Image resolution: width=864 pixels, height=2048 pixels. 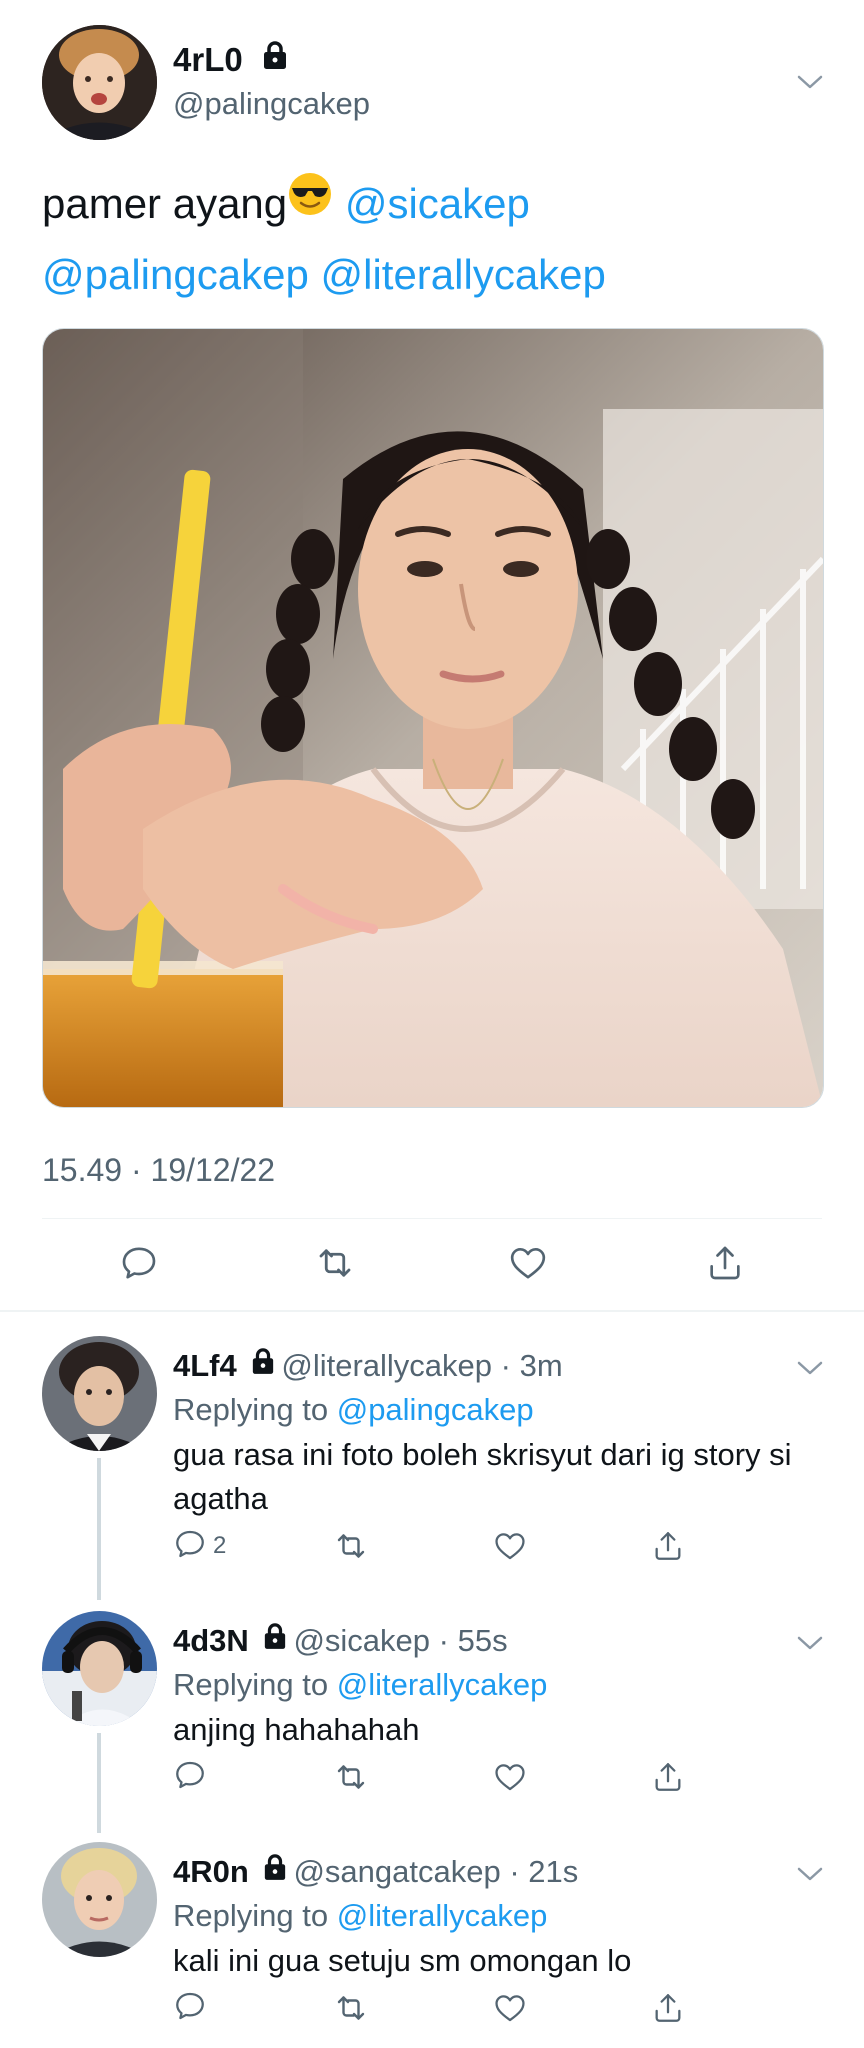 I want to click on reply-button: 2, so click(x=199, y=1546).